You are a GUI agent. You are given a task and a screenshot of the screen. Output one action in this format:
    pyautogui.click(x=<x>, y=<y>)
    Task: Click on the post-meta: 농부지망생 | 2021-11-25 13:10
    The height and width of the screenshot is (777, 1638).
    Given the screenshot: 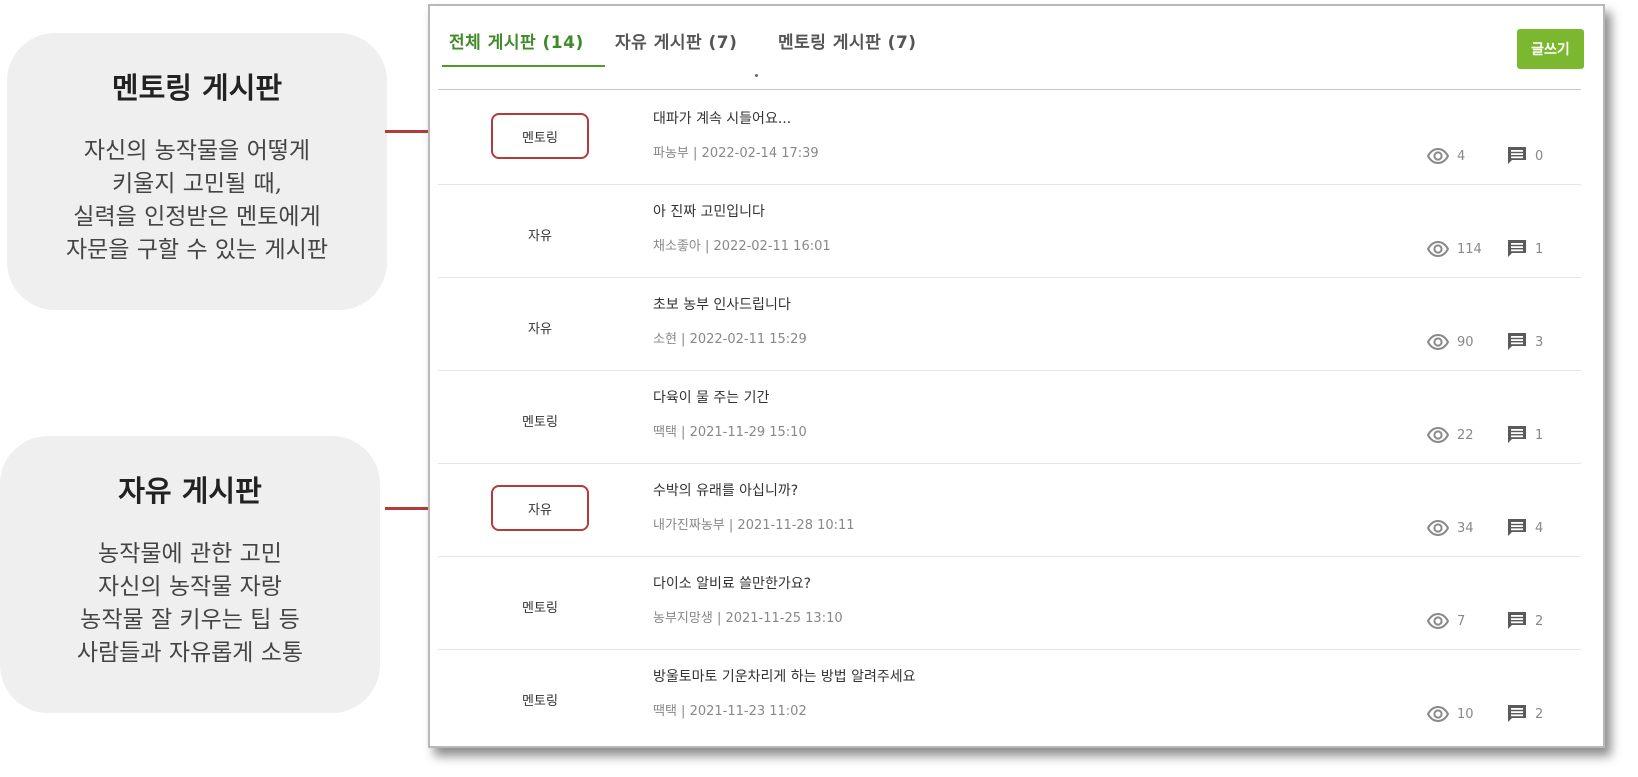 What is the action you would take?
    pyautogui.click(x=748, y=616)
    